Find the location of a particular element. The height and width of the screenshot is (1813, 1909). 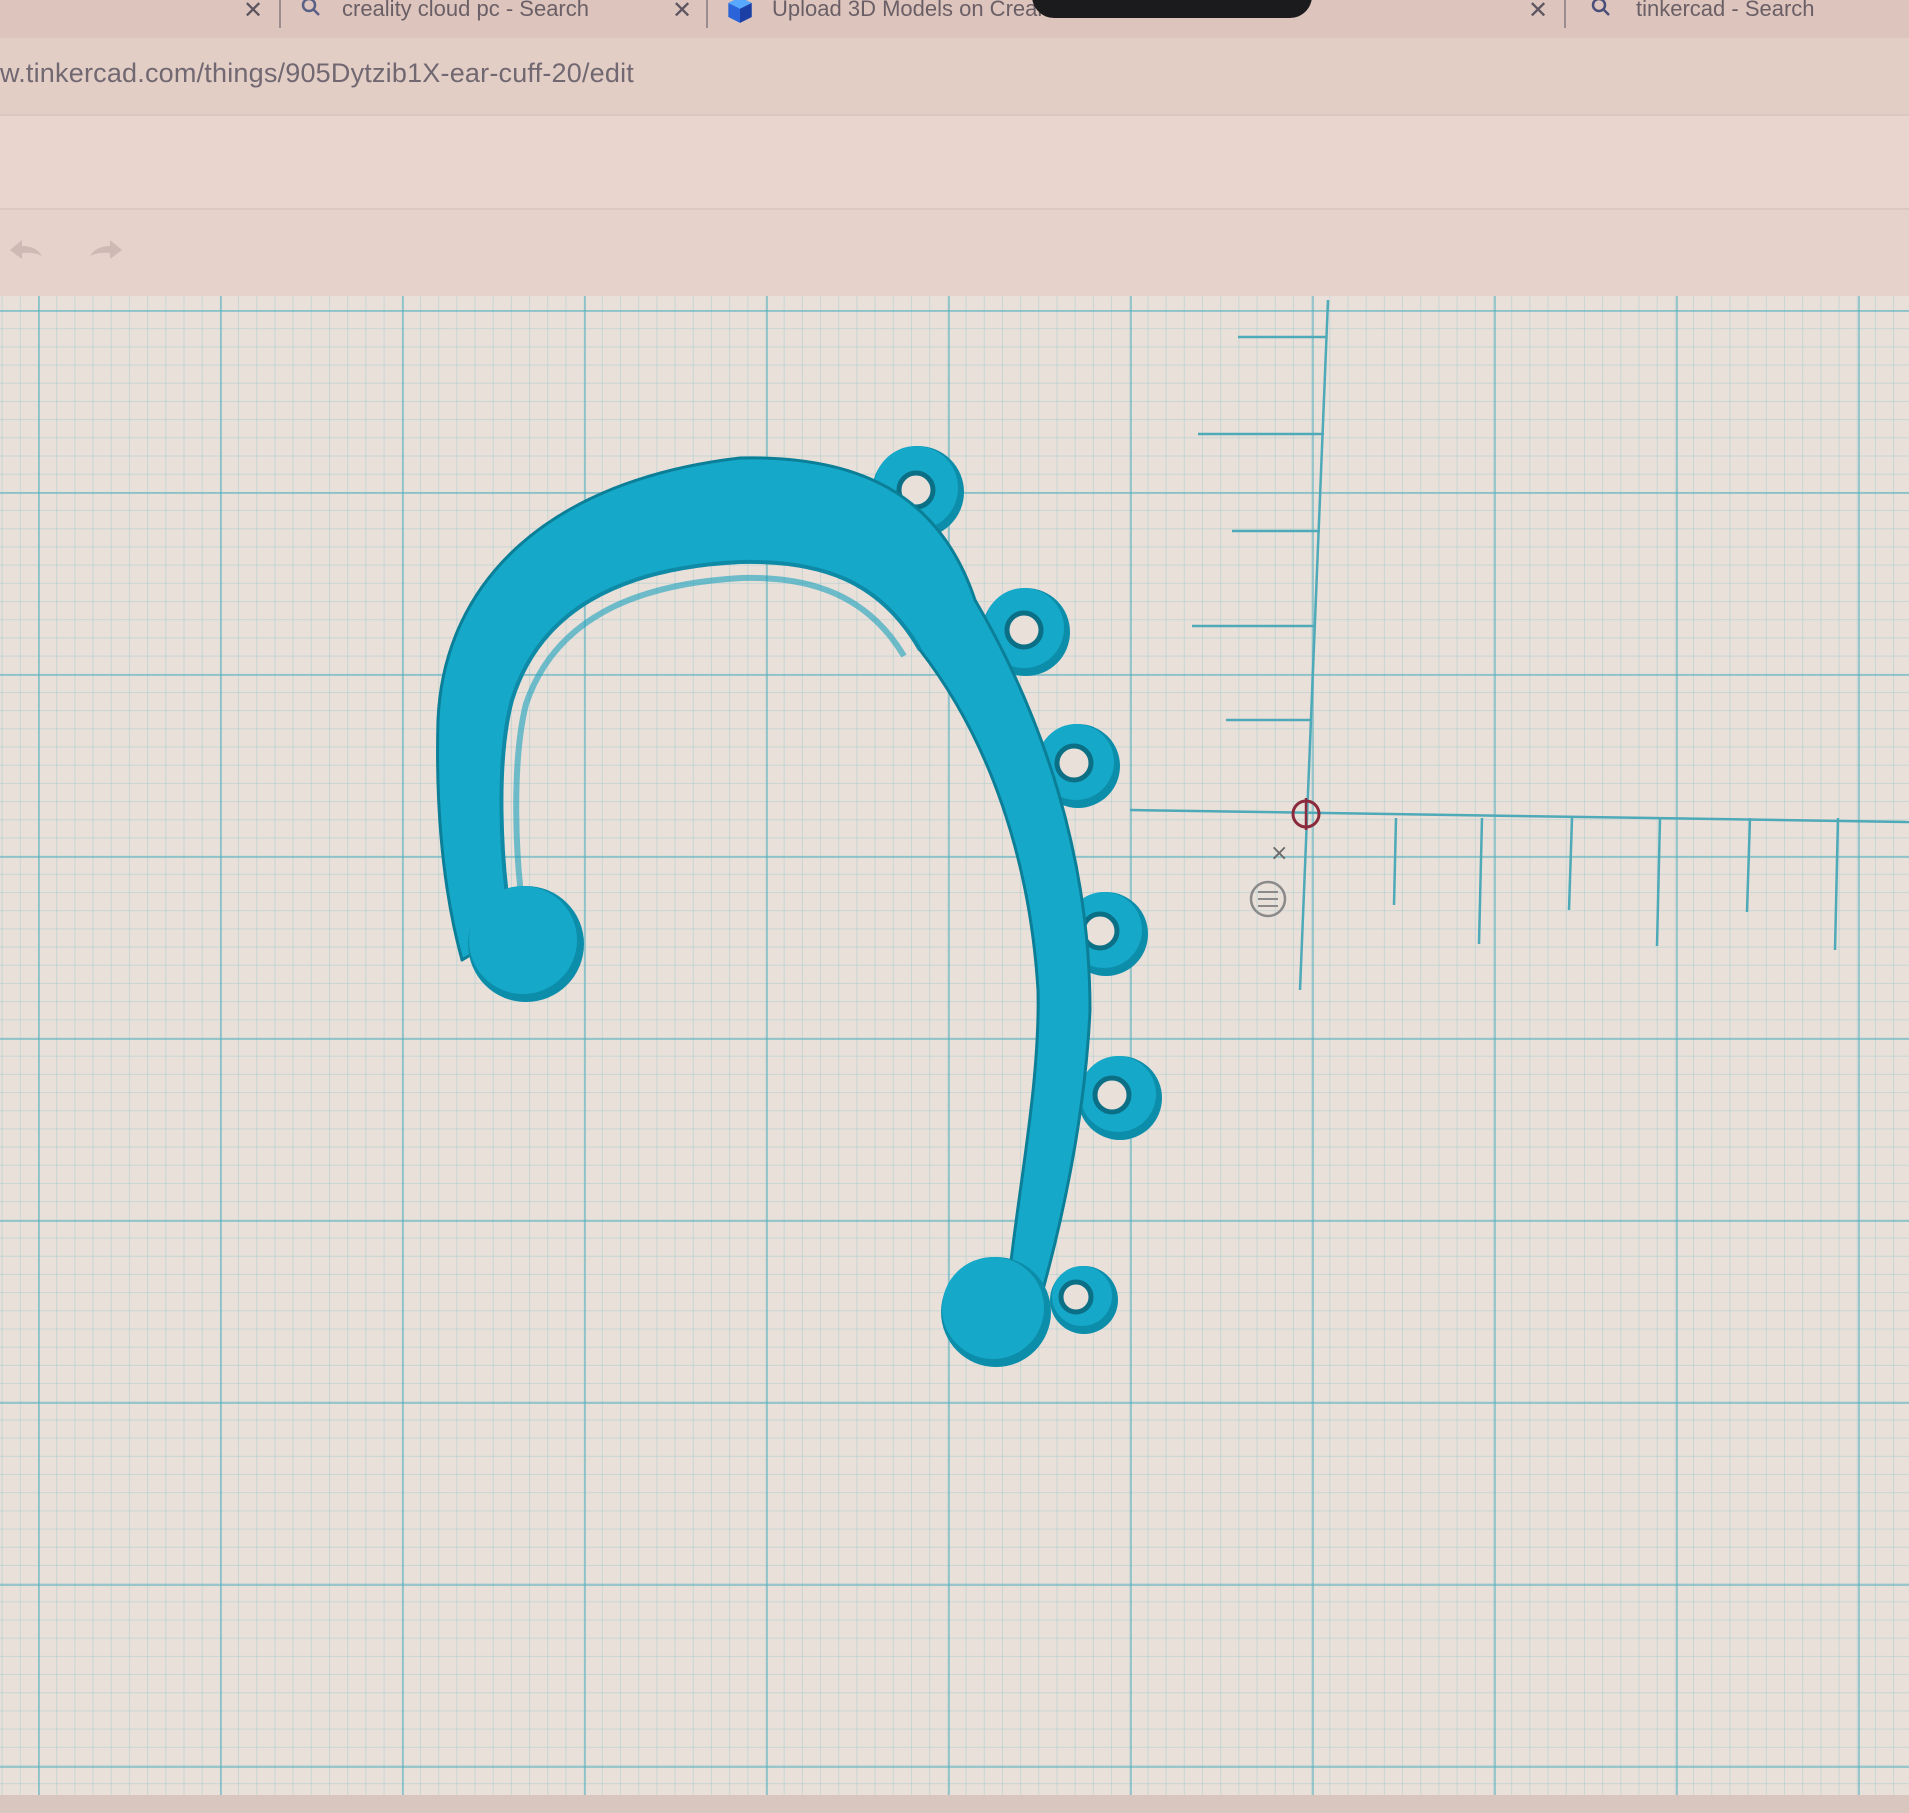

edit-toolbar is located at coordinates (954, 253).